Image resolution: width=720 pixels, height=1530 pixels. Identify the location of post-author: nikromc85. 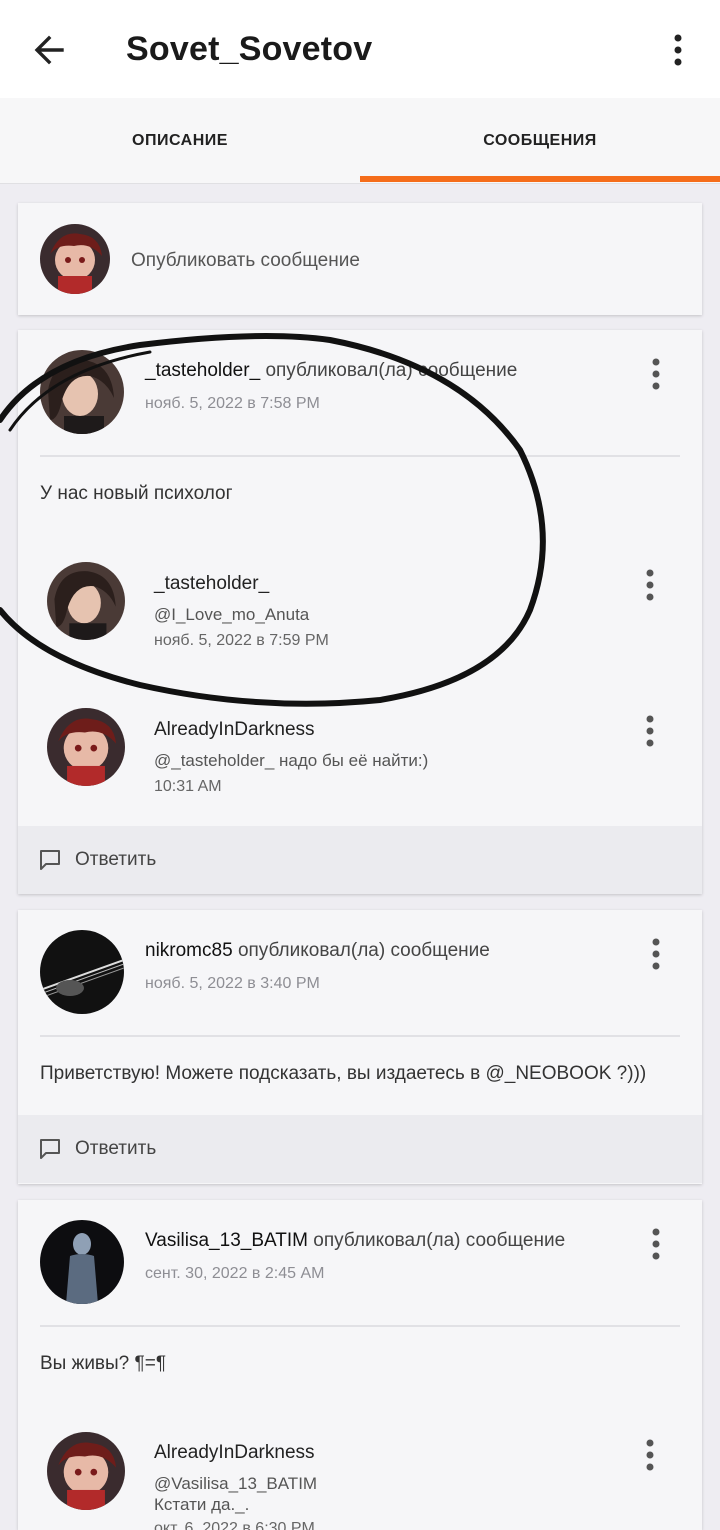
(189, 950).